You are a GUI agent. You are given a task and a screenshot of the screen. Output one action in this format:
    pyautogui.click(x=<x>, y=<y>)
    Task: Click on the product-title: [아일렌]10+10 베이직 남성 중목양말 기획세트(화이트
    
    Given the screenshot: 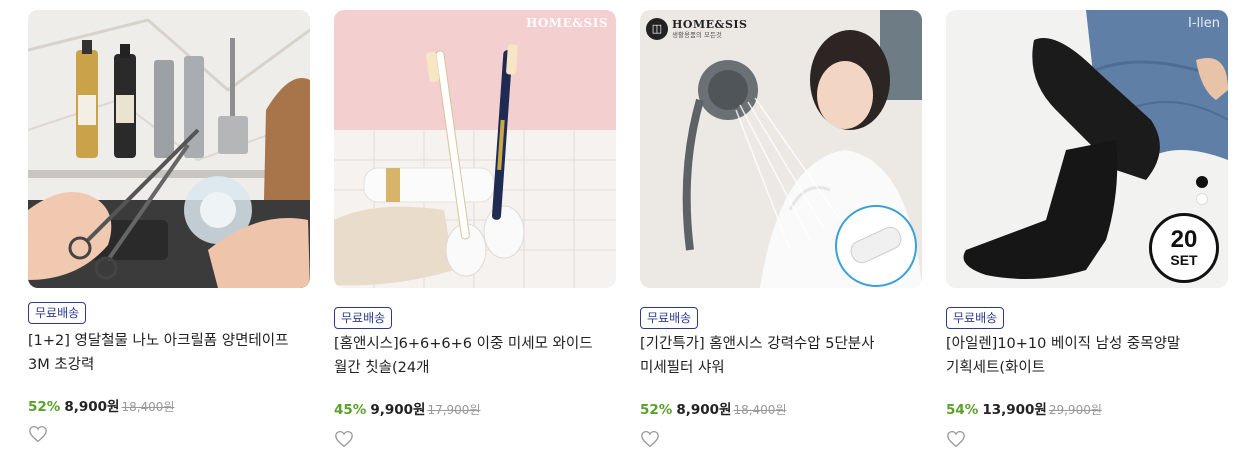 What is the action you would take?
    pyautogui.click(x=1087, y=356)
    